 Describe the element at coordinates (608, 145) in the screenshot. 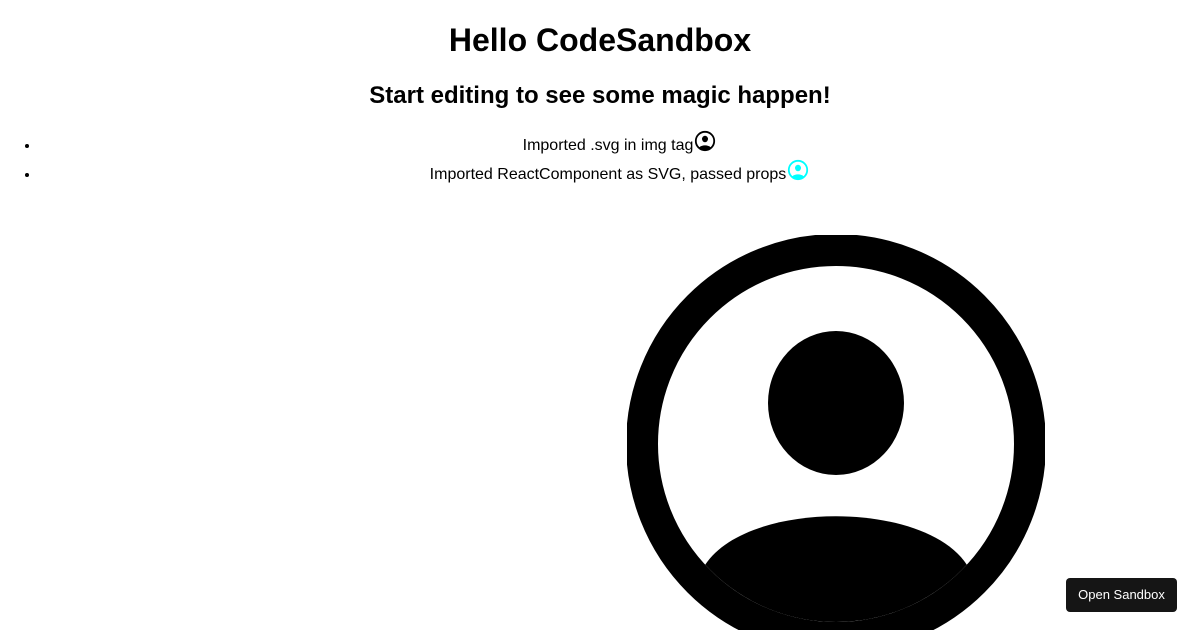

I see `list-item-label: Imported .svg in img tag` at that location.